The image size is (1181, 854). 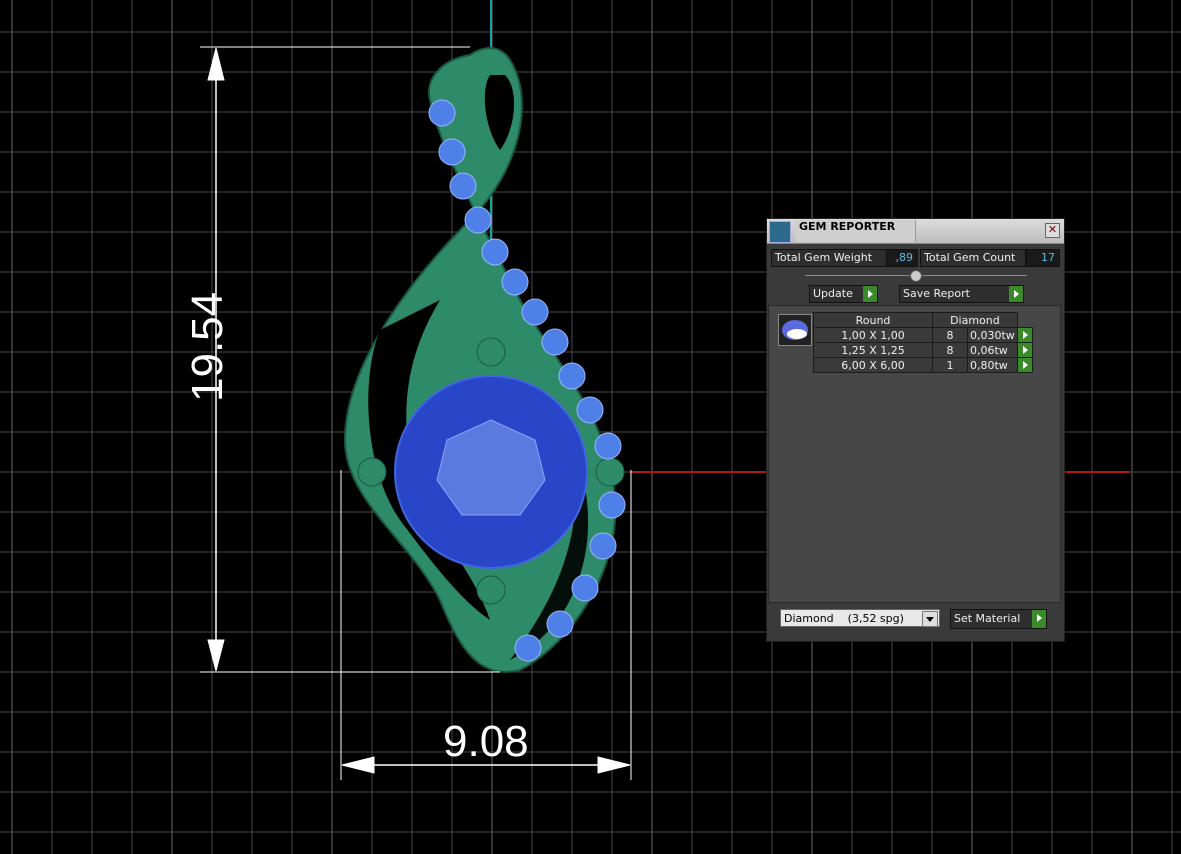 I want to click on material-dropdown-value: Diamond (3,52 spg), so click(x=844, y=618).